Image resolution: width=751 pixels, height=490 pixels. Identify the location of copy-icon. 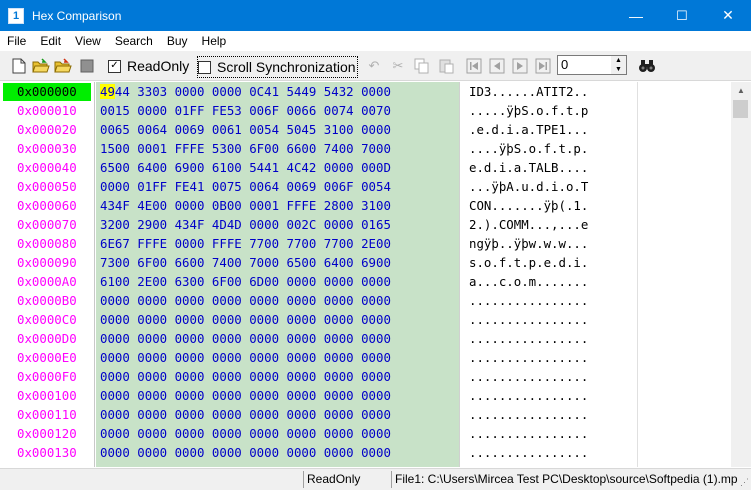
(422, 66).